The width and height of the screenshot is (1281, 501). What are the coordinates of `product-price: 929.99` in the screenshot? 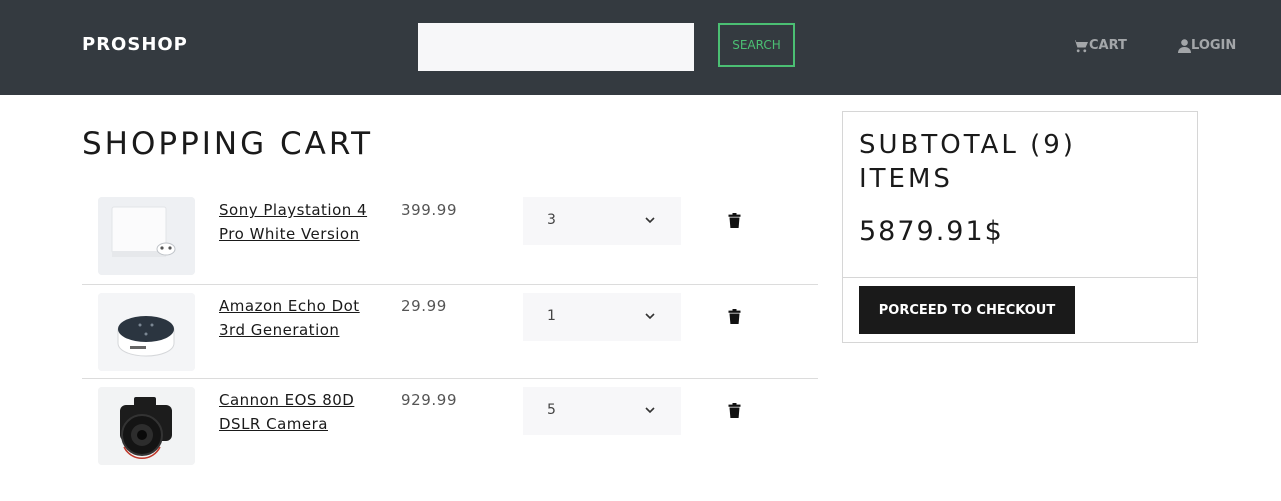 It's located at (429, 400).